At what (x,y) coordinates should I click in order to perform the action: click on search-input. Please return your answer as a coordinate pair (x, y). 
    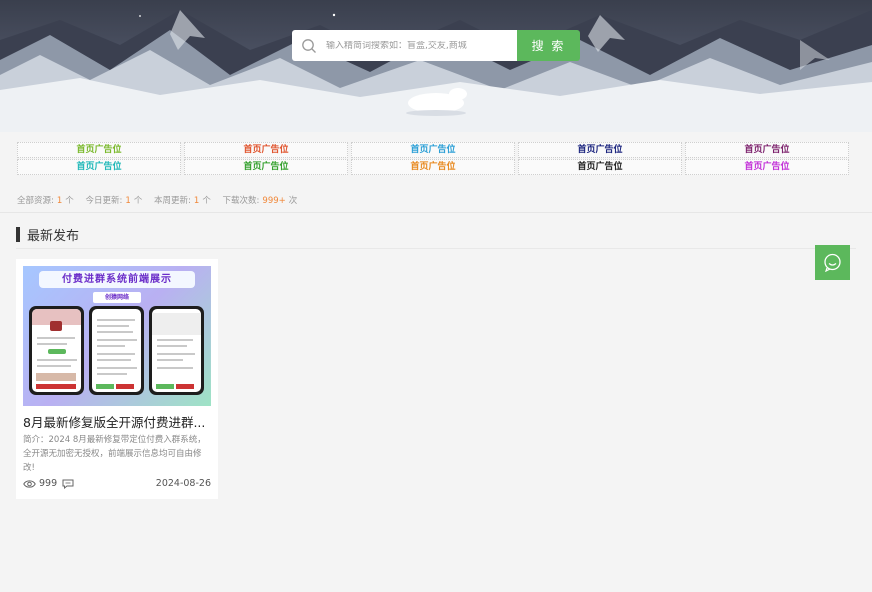
    Looking at the image, I should click on (416, 45).